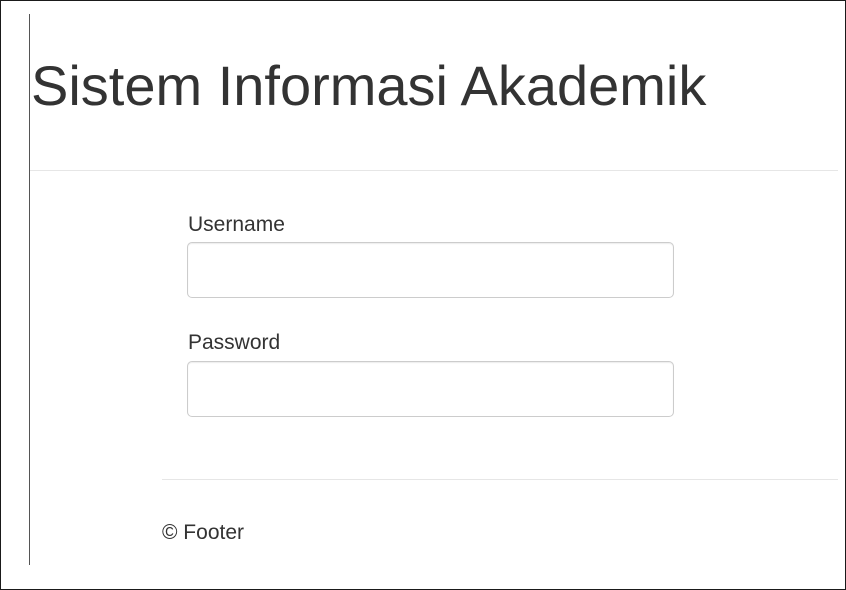  What do you see at coordinates (203, 532) in the screenshot?
I see `footer-text: © Footer` at bounding box center [203, 532].